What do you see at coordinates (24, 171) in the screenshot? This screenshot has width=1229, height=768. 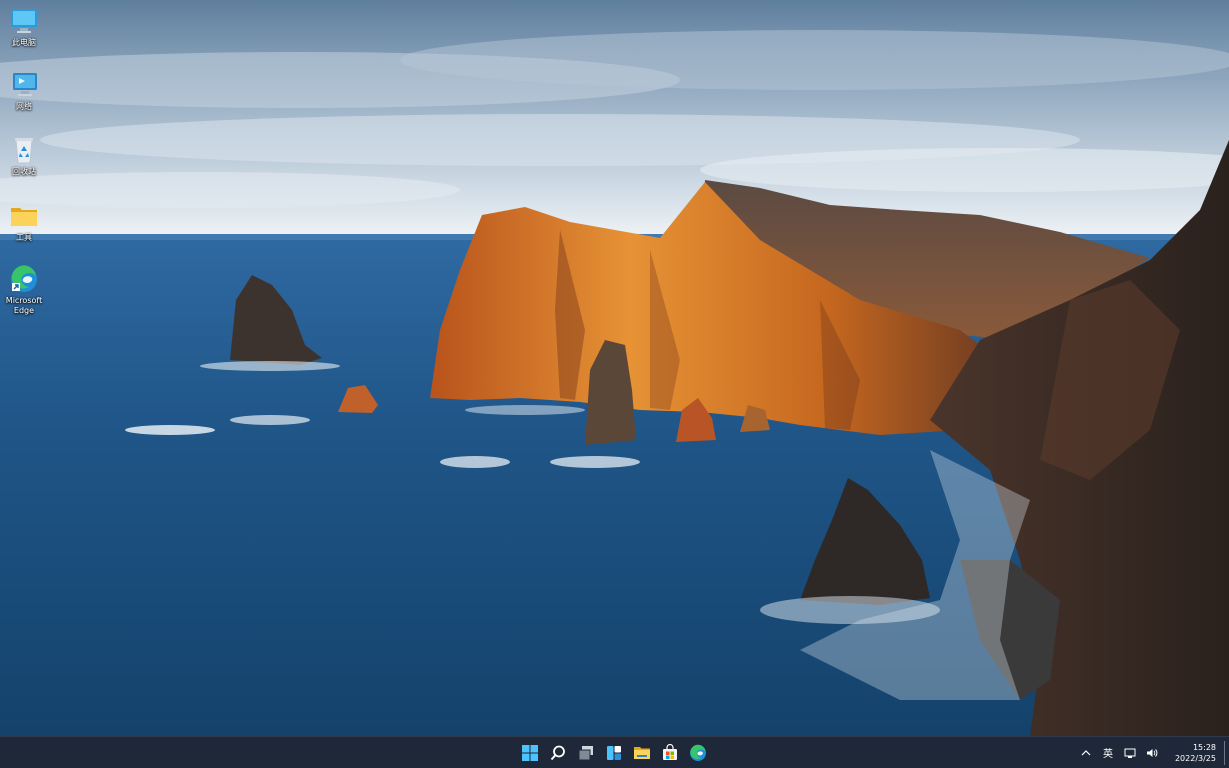 I see `desktop-icon-label: 回收站` at bounding box center [24, 171].